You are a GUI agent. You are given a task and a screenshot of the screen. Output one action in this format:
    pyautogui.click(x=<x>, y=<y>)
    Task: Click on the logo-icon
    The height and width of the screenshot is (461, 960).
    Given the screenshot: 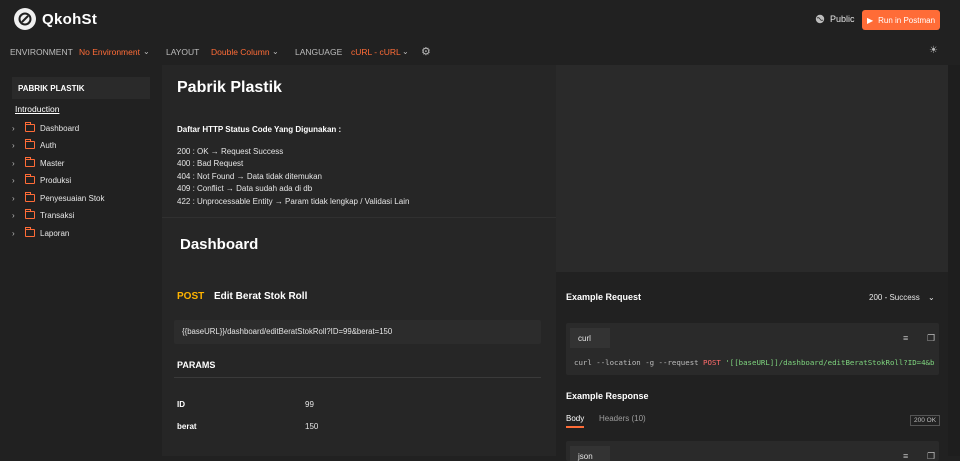 What is the action you would take?
    pyautogui.click(x=25, y=19)
    